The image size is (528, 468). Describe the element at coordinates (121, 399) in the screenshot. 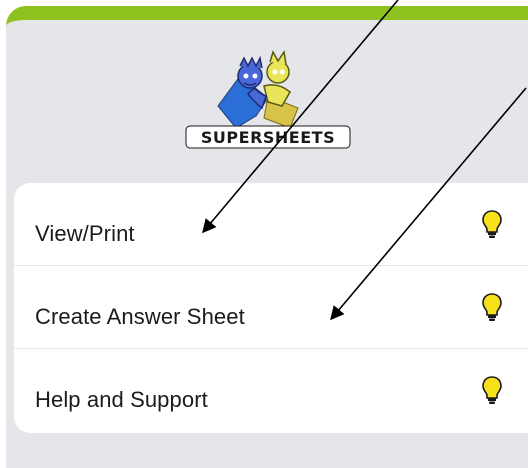

I see `menu-item-label: Help and Support` at that location.